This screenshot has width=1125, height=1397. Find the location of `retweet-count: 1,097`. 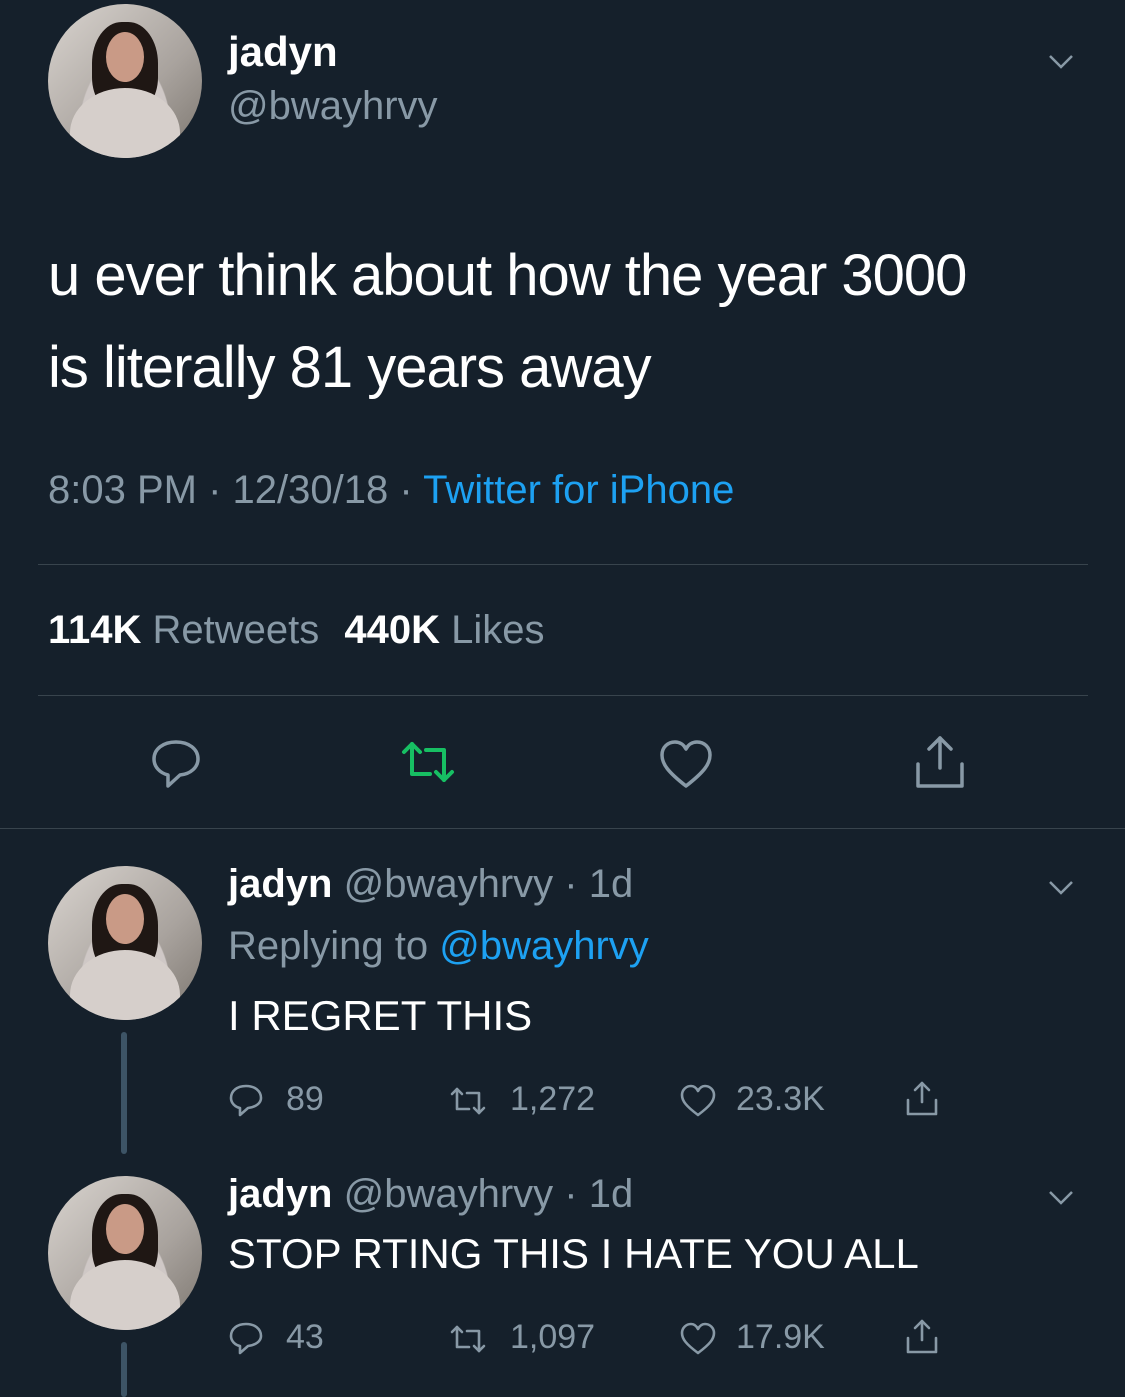

retweet-count: 1,097 is located at coordinates (553, 1337).